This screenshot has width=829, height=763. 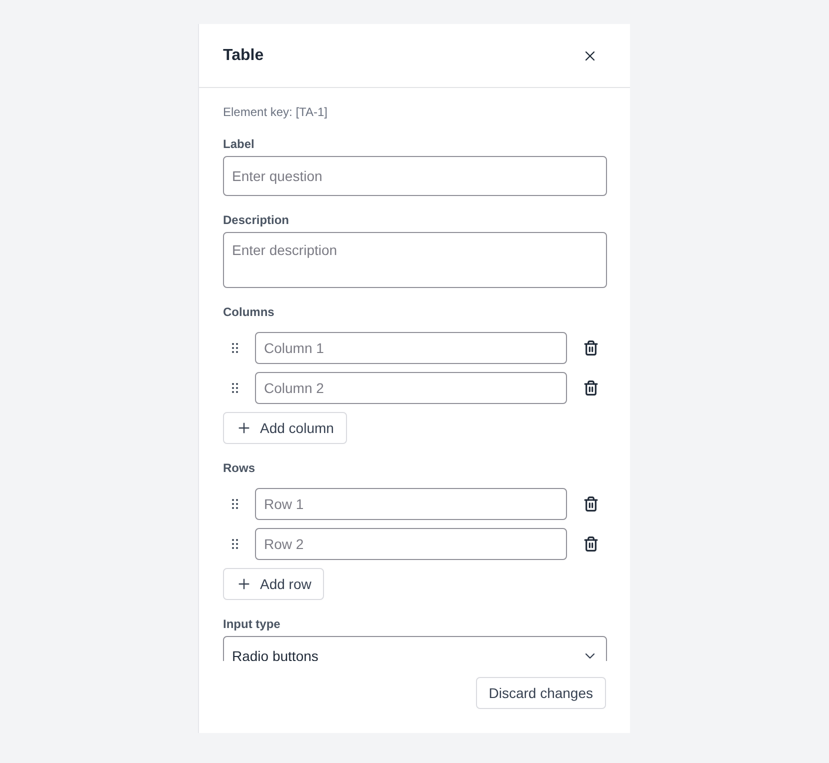 I want to click on field-label: Rows, so click(x=239, y=468).